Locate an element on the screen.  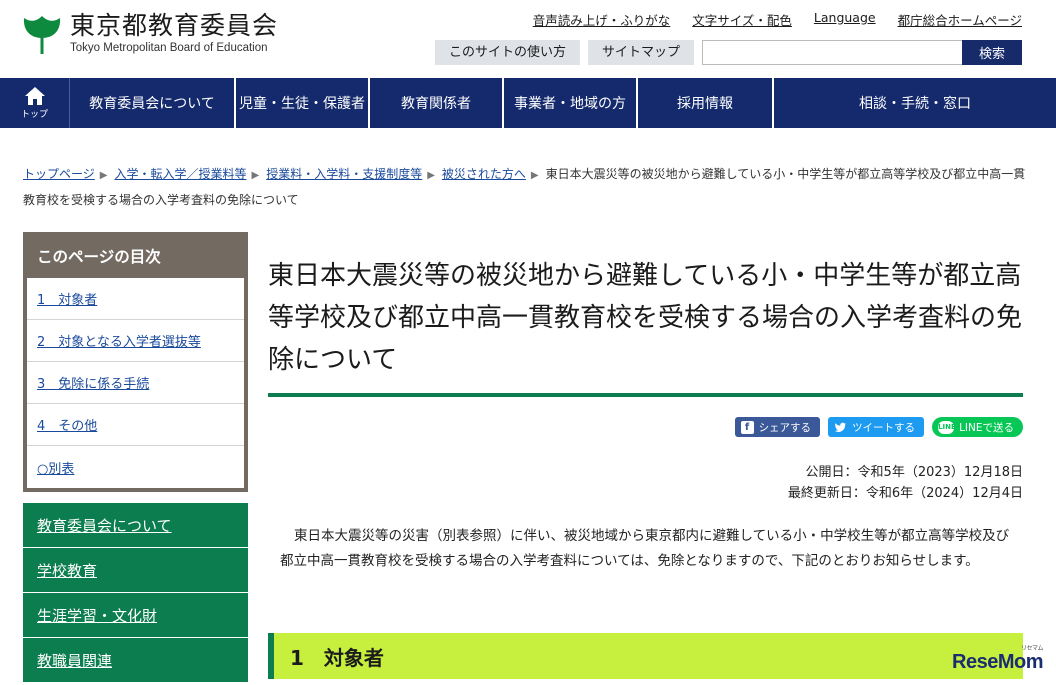
utility-link-language: Language is located at coordinates (845, 19).